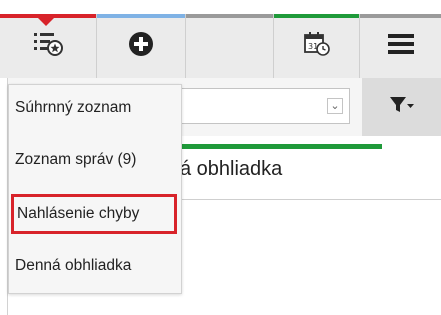  Describe the element at coordinates (335, 106) in the screenshot. I see `chevron-down-icon: ⌄` at that location.